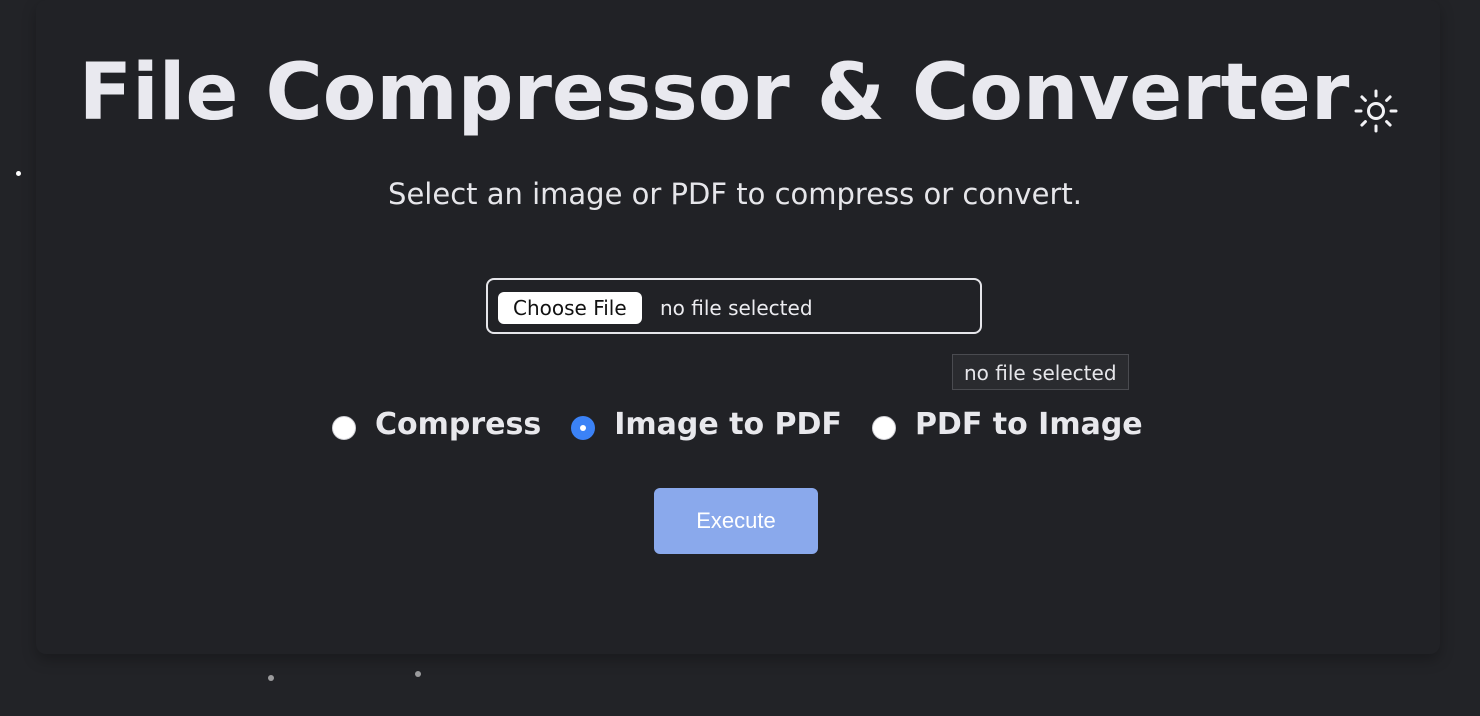 Image resolution: width=1480 pixels, height=716 pixels. I want to click on page-title-text: File Compressor & Converter, so click(714, 92).